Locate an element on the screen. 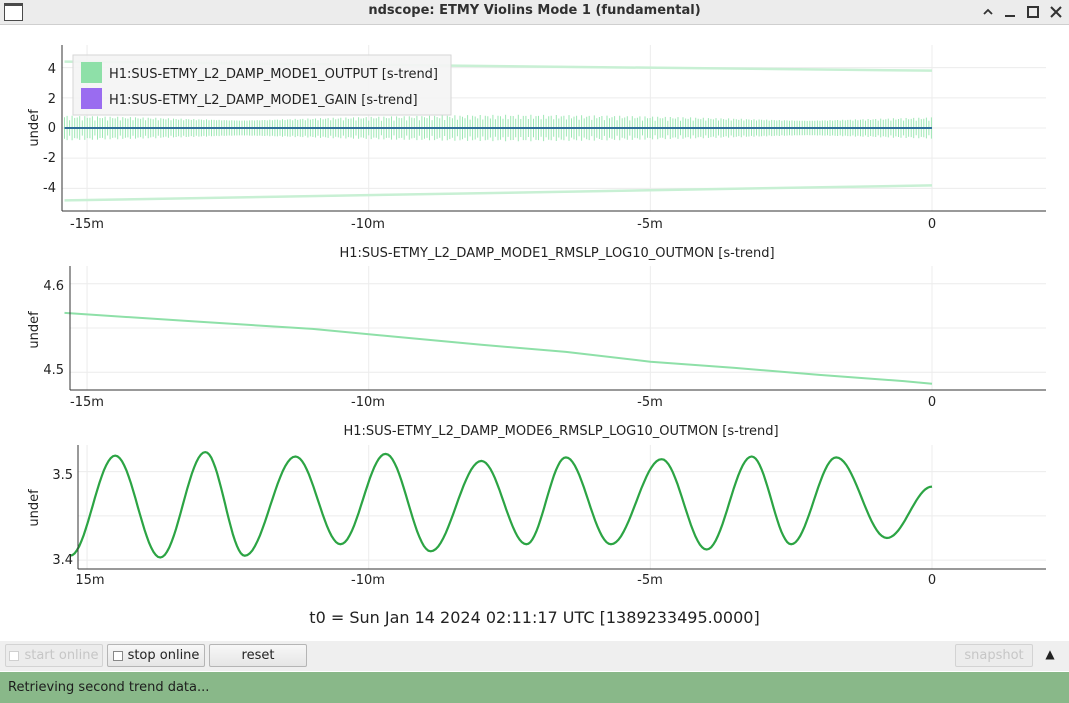 Image resolution: width=1069 pixels, height=703 pixels. plot-3-xtick: 0 is located at coordinates (932, 580).